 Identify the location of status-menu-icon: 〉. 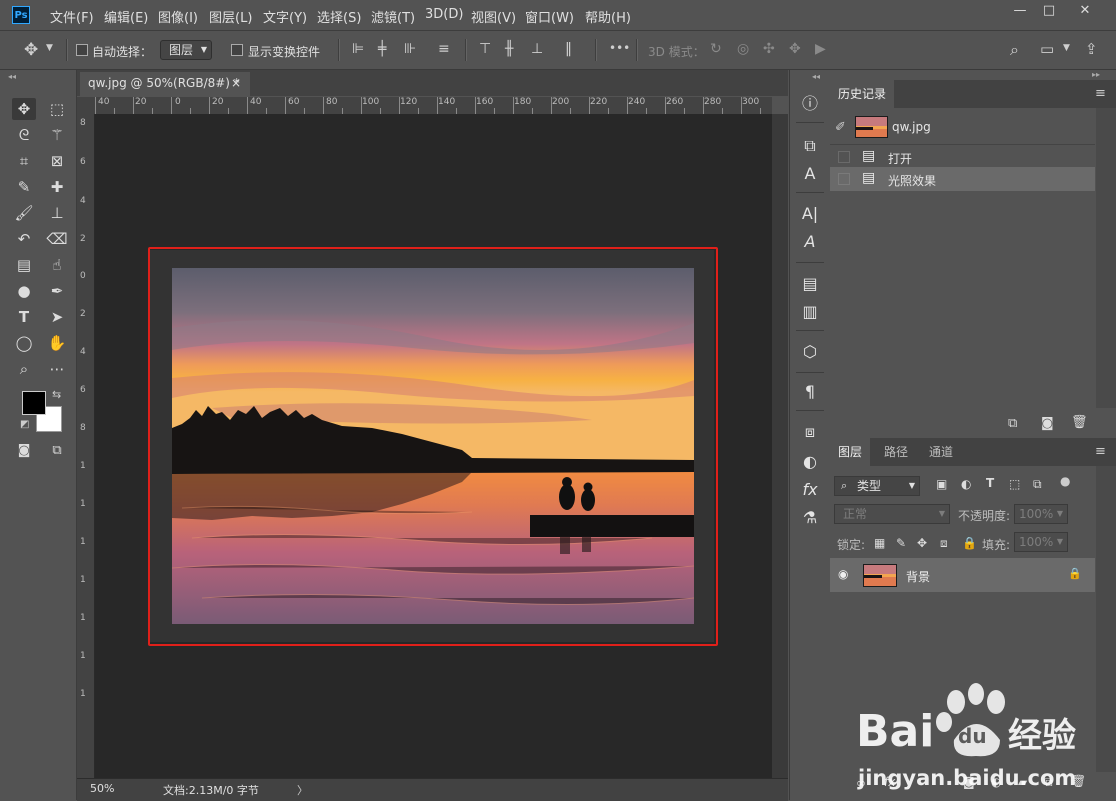
(302, 790).